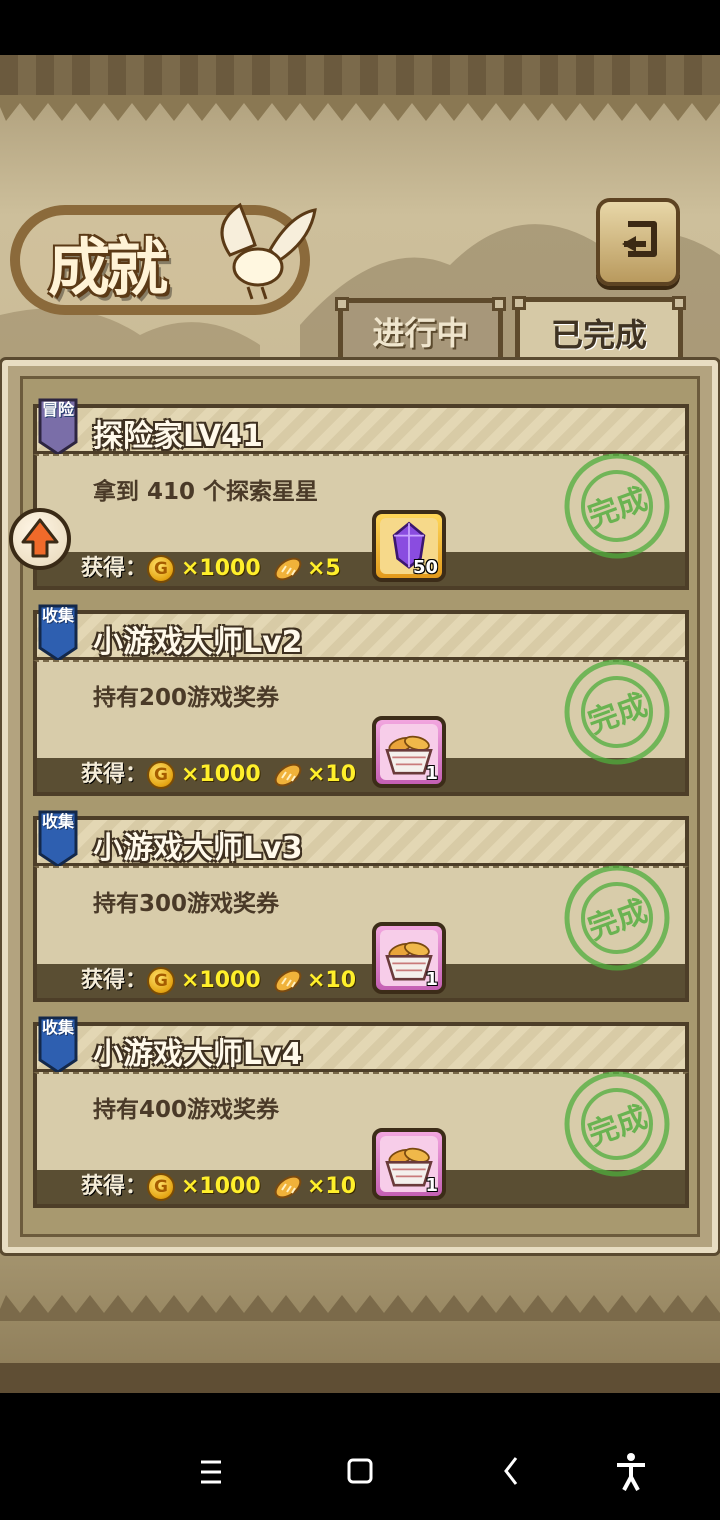 The height and width of the screenshot is (1520, 720). I want to click on accessibility-icon, so click(631, 1472).